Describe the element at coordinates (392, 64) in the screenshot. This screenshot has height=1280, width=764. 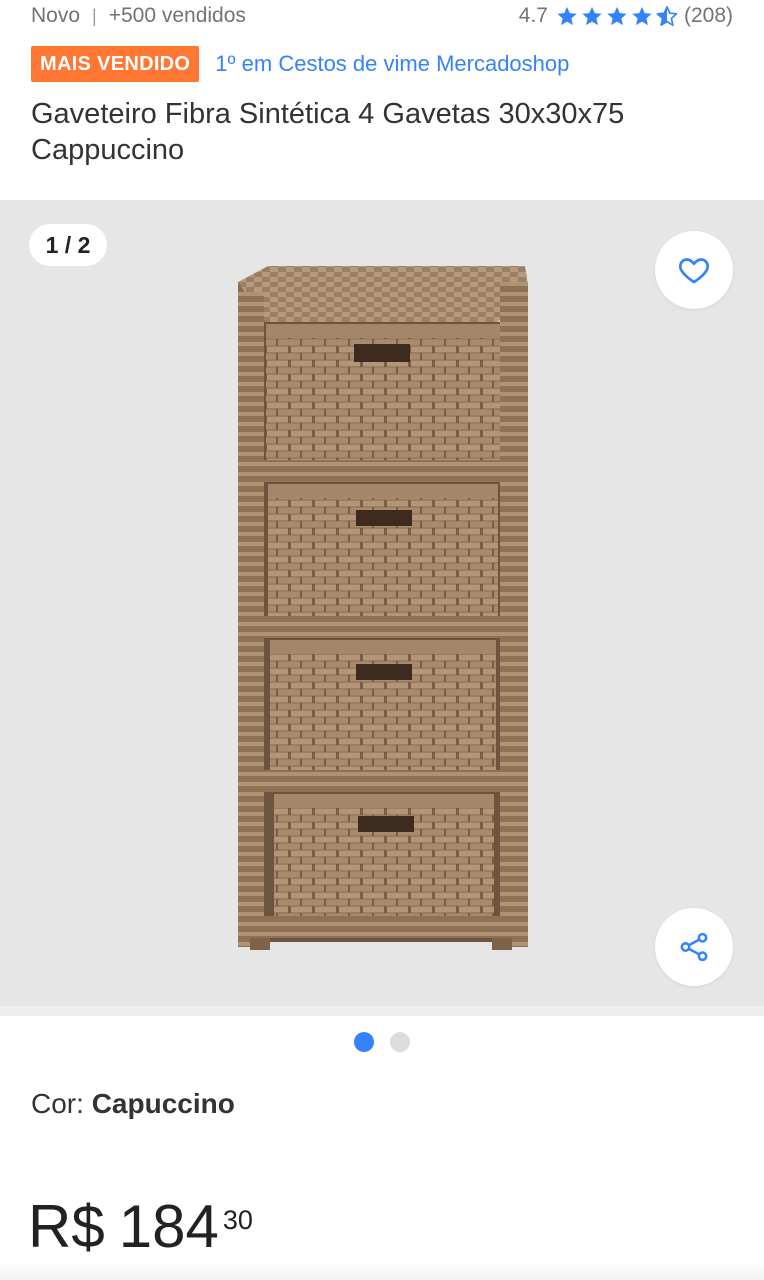
I see `category-ranking-link: 1º em Cestos de vime Mercadoshop` at that location.